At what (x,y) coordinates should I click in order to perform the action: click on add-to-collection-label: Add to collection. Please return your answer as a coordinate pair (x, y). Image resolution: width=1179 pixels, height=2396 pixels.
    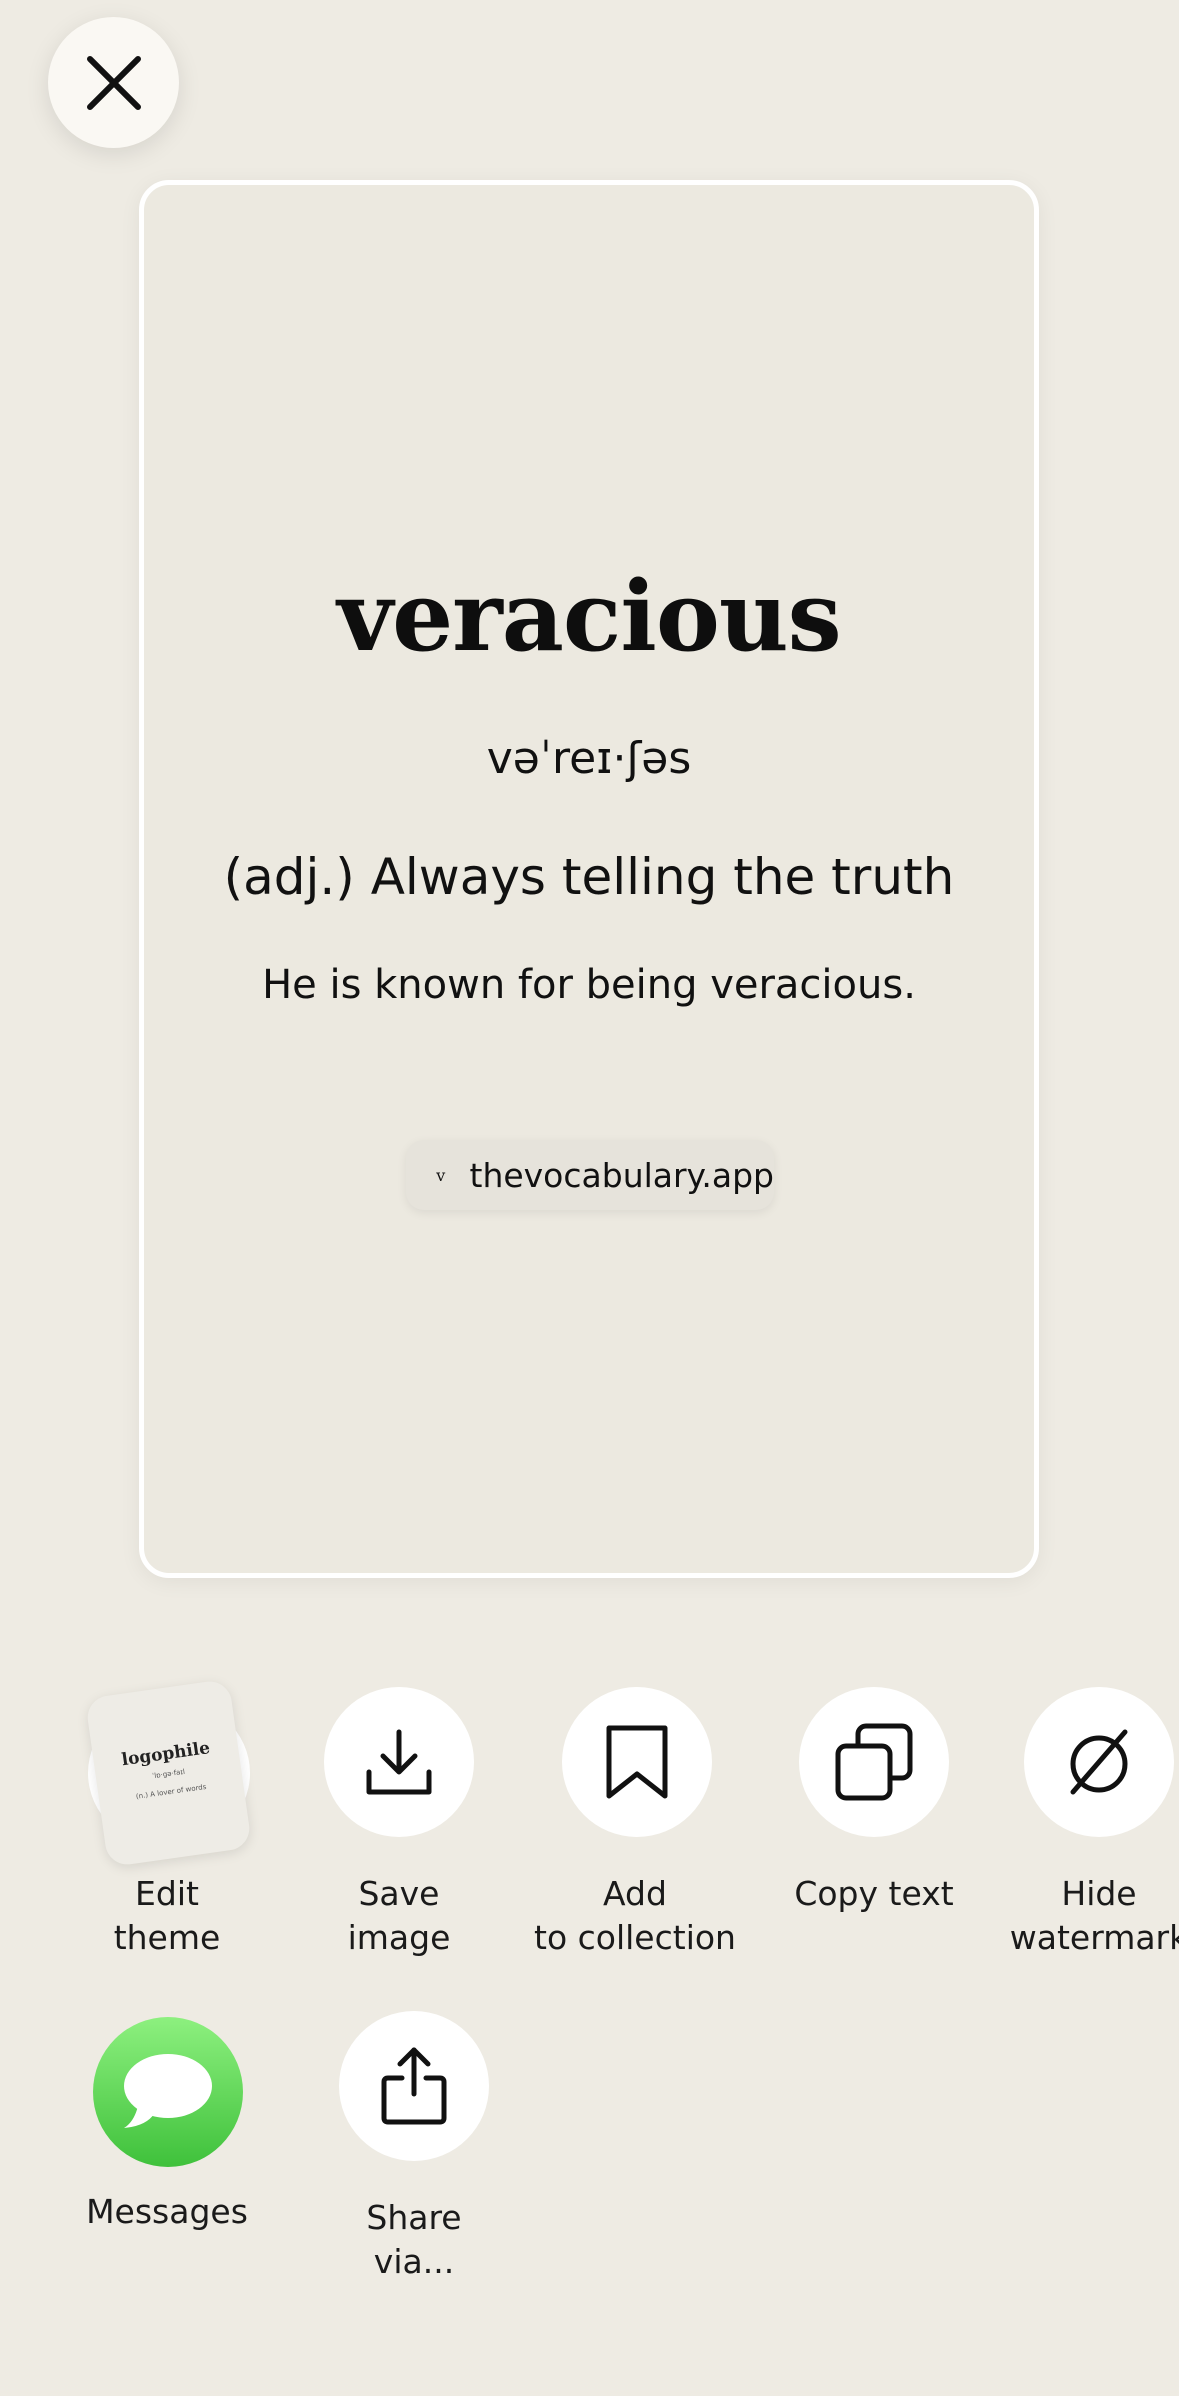
    Looking at the image, I should click on (635, 1915).